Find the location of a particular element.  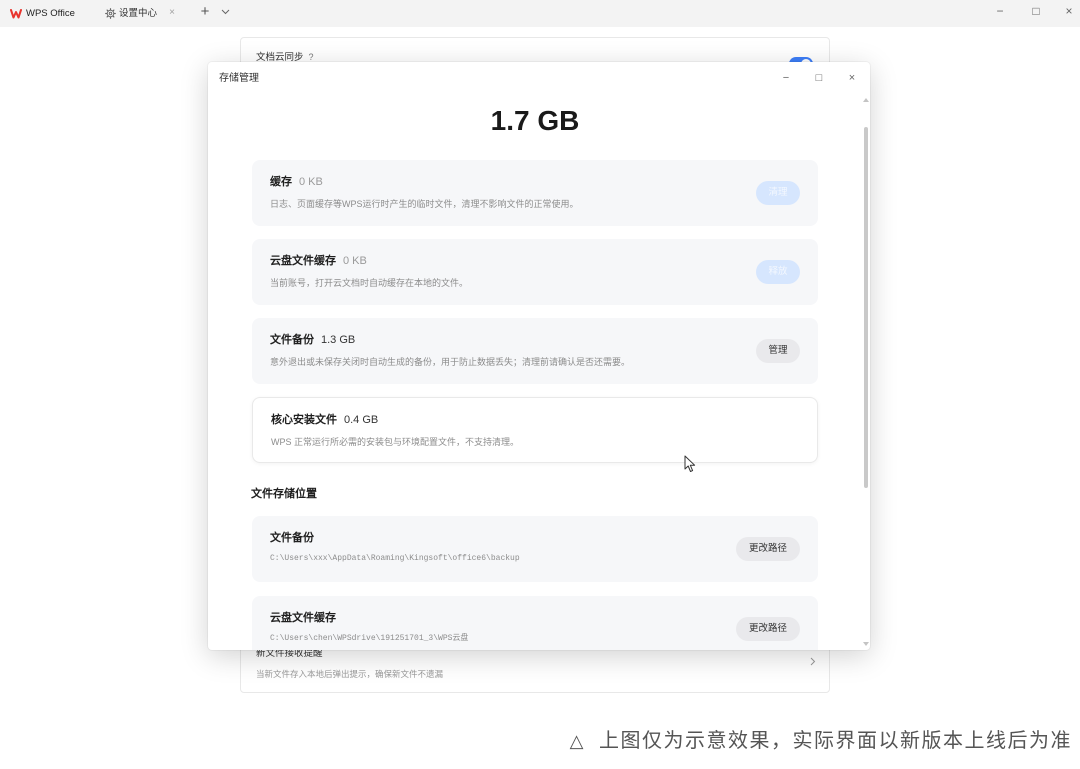

location-item-name: 云盘文件缓存 is located at coordinates (303, 618).